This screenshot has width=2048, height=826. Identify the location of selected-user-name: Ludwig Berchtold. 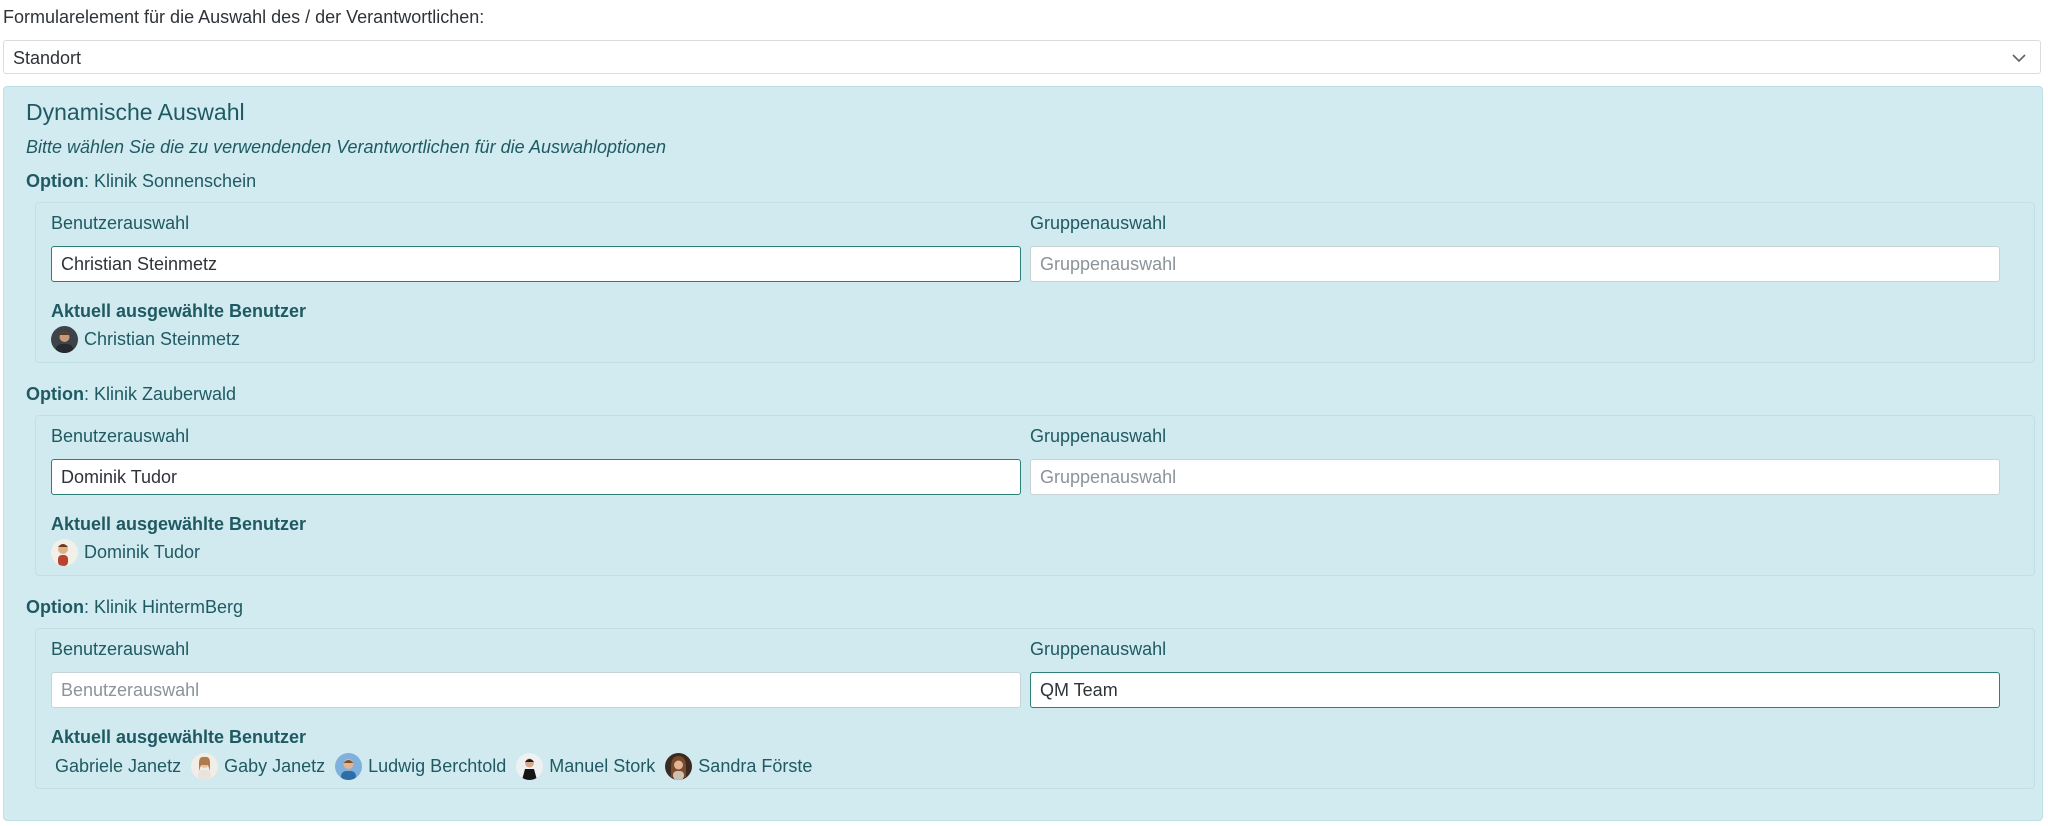
(437, 766).